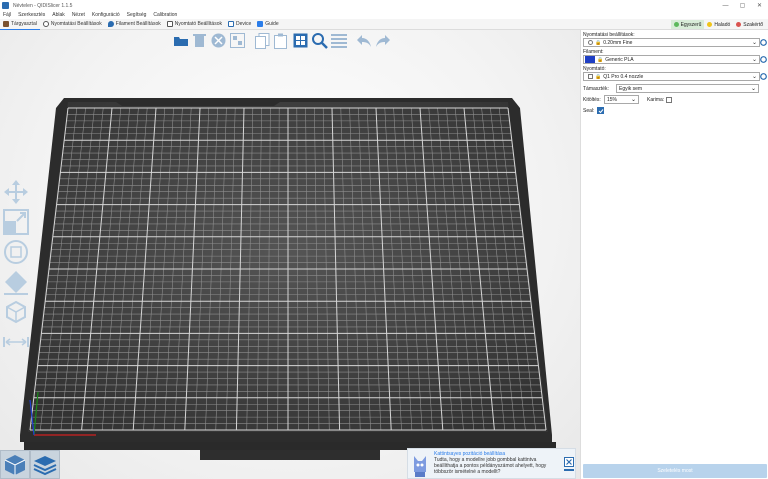  I want to click on menu-configuration: Konfiguráció, so click(106, 15).